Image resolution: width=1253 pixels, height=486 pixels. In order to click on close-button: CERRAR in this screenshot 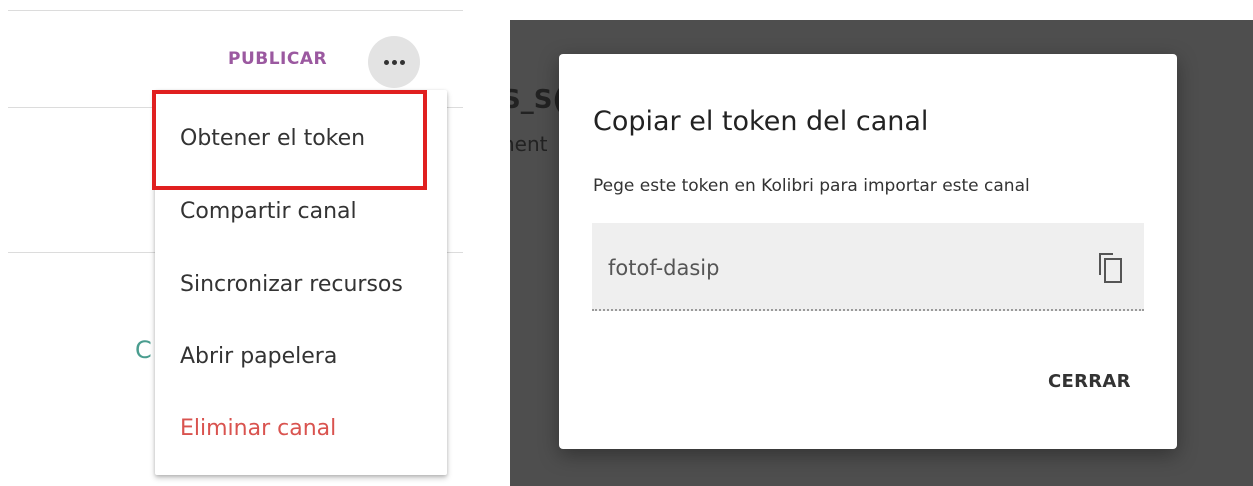, I will do `click(1089, 381)`.